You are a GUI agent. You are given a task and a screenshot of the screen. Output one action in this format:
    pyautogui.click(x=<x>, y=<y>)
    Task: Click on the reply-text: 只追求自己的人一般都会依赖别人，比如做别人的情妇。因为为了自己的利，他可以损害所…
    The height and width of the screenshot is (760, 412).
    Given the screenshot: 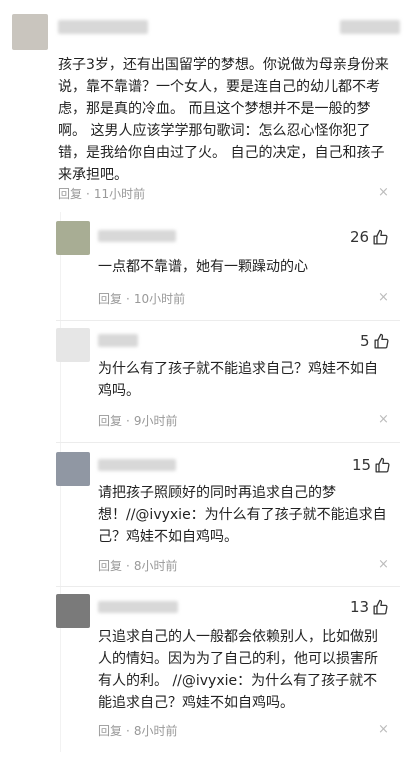 What is the action you would take?
    pyautogui.click(x=238, y=670)
    